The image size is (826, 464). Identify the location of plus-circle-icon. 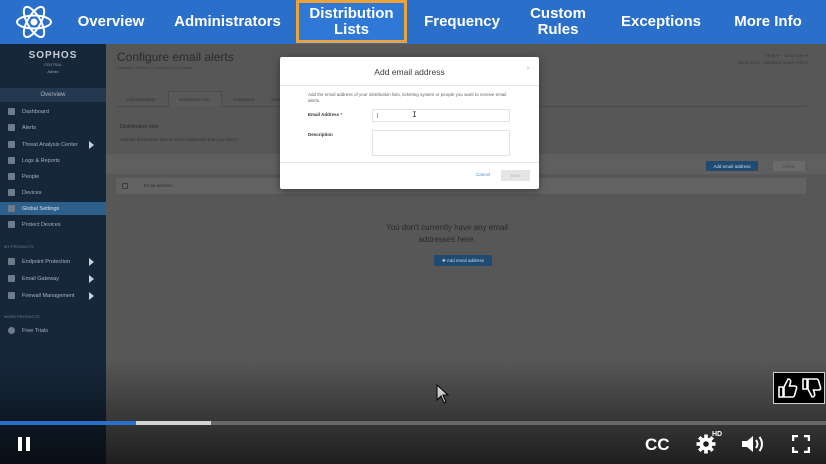
(11, 330).